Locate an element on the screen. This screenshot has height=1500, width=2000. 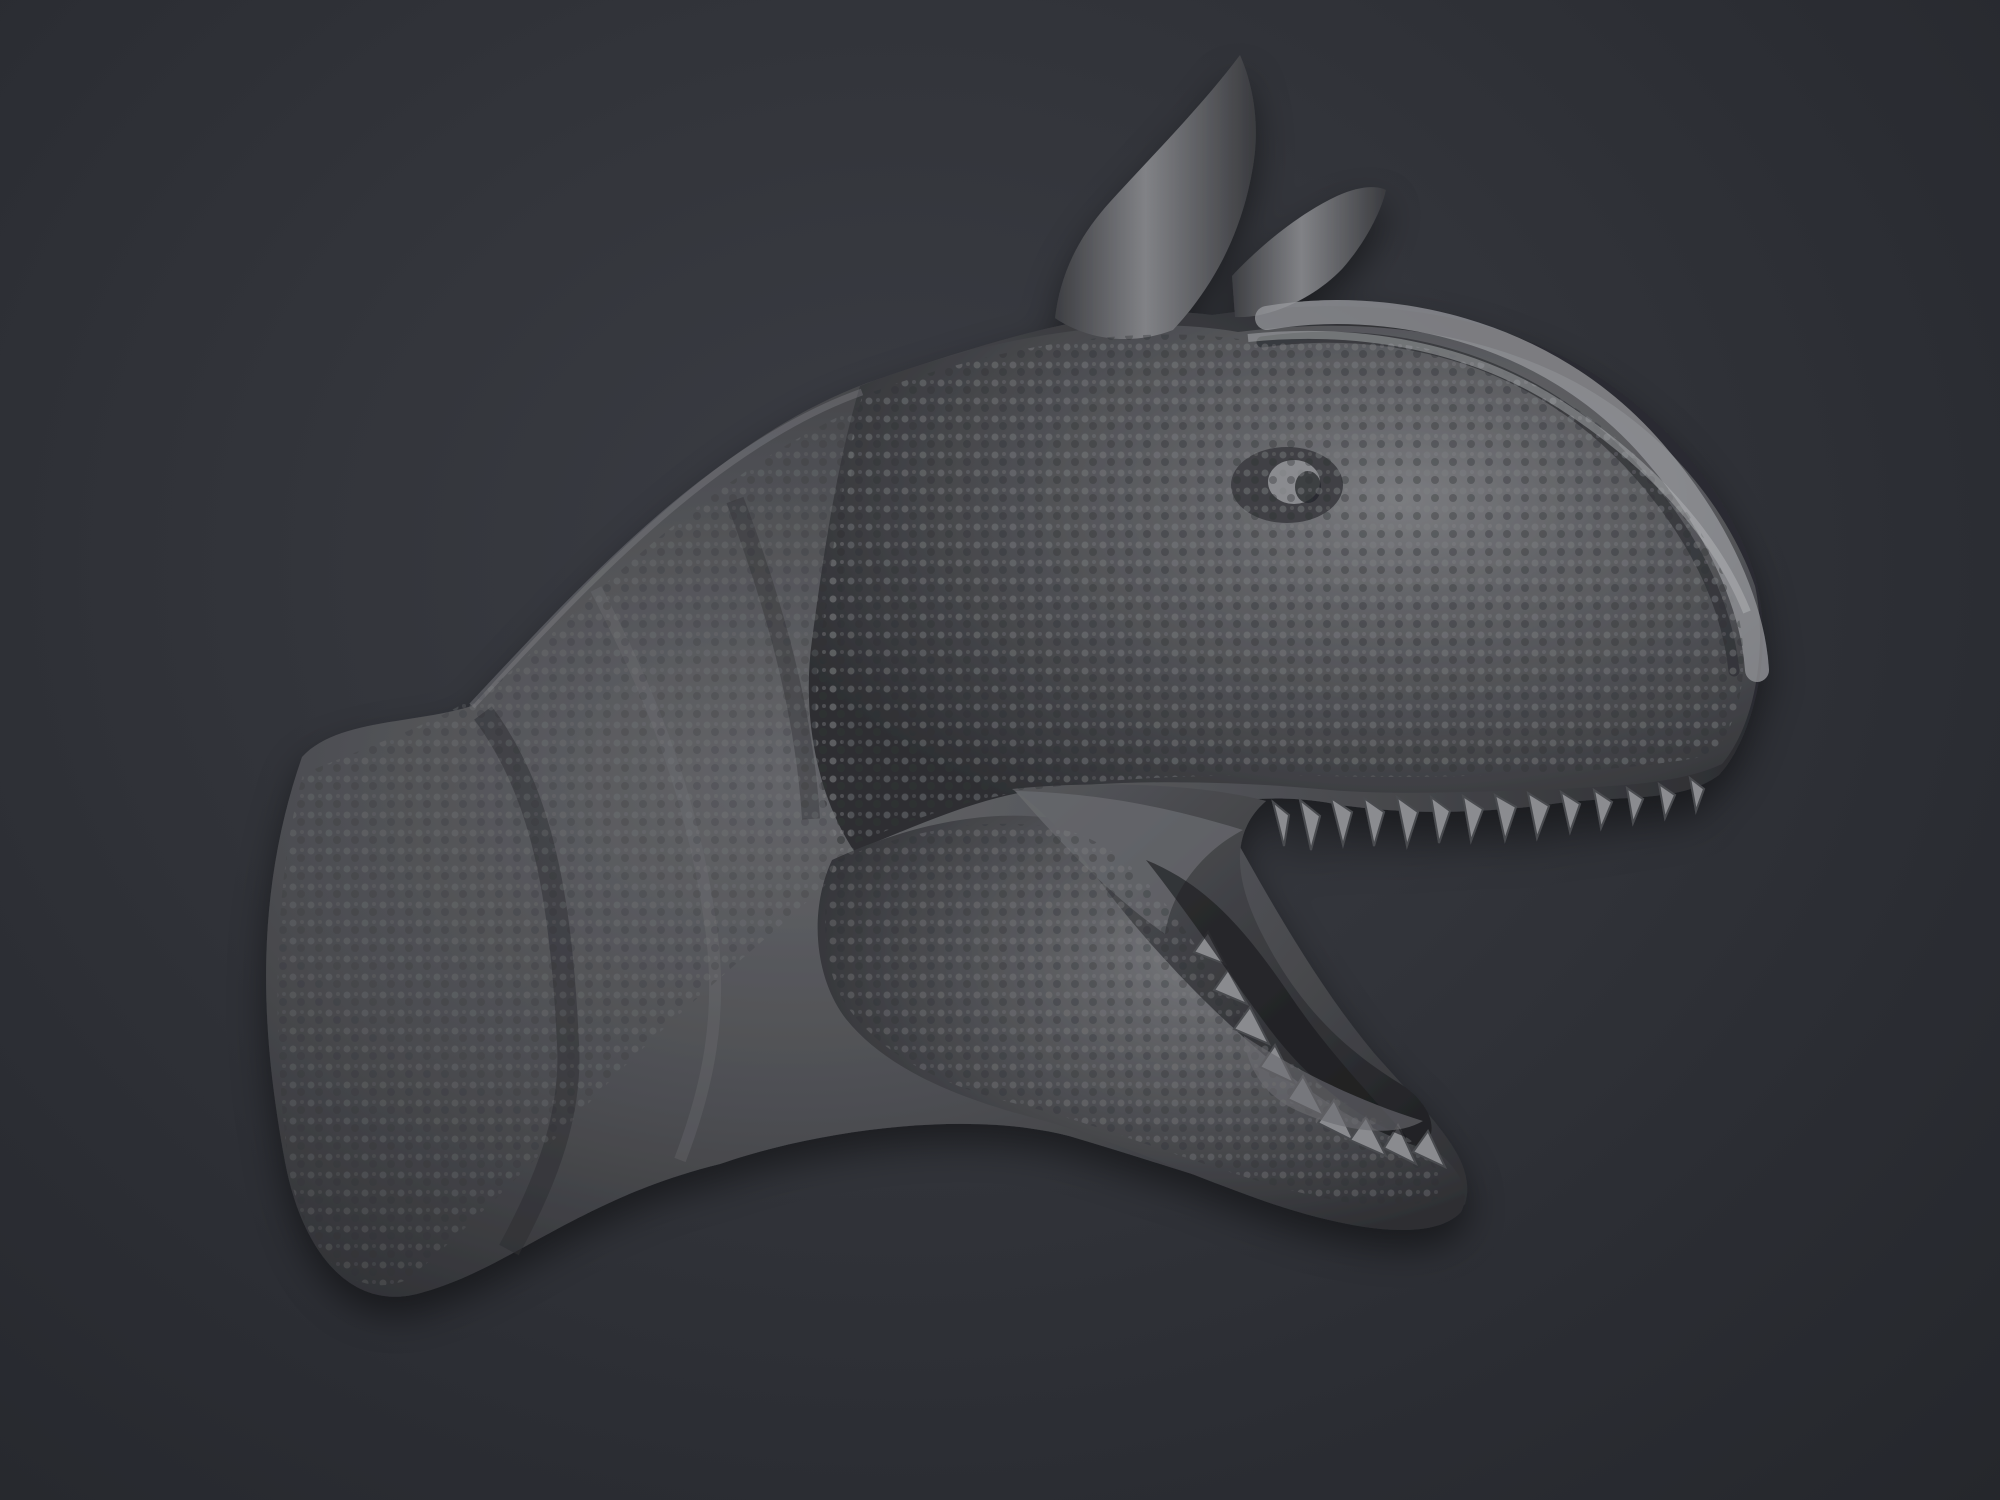
right-horn is located at coordinates (1309, 252).